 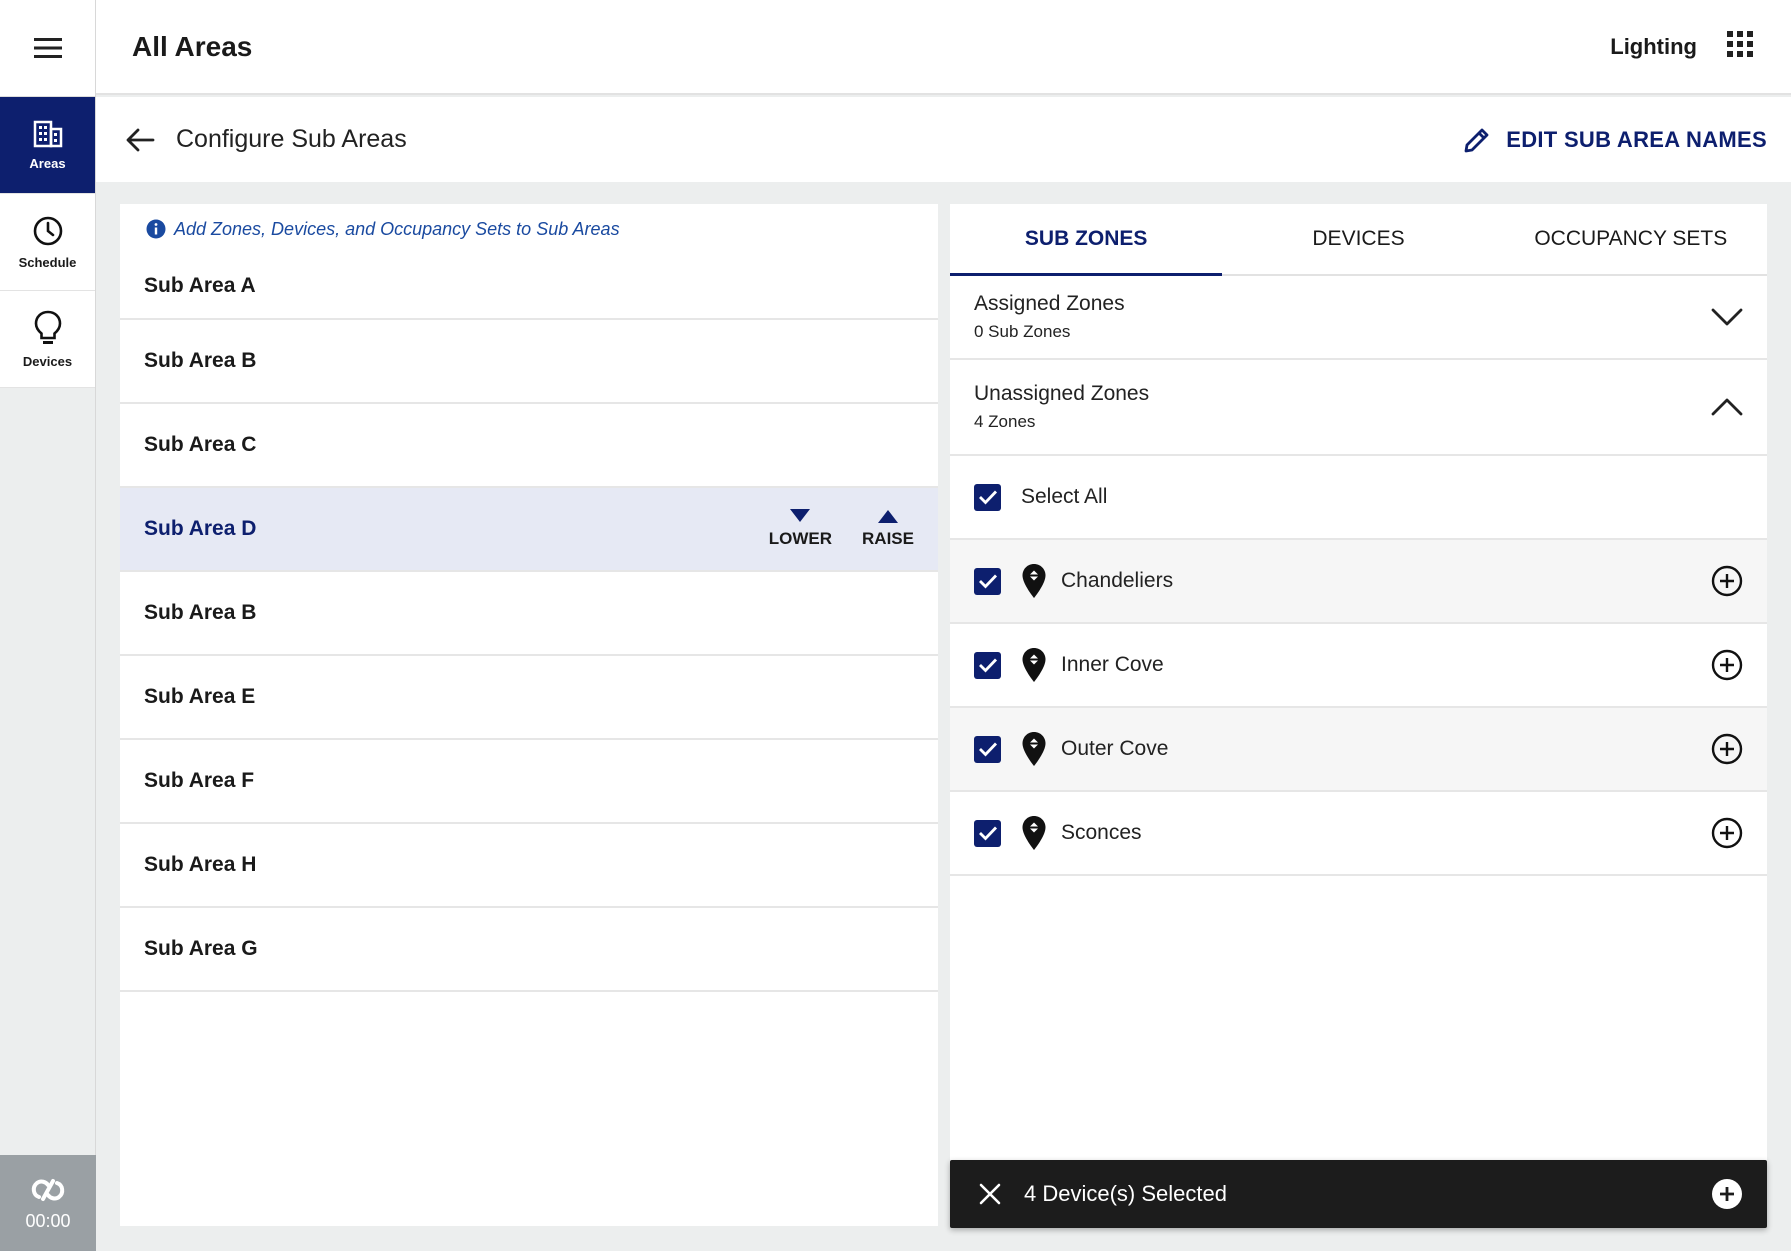 I want to click on list-item: Sub Area C, so click(x=529, y=446).